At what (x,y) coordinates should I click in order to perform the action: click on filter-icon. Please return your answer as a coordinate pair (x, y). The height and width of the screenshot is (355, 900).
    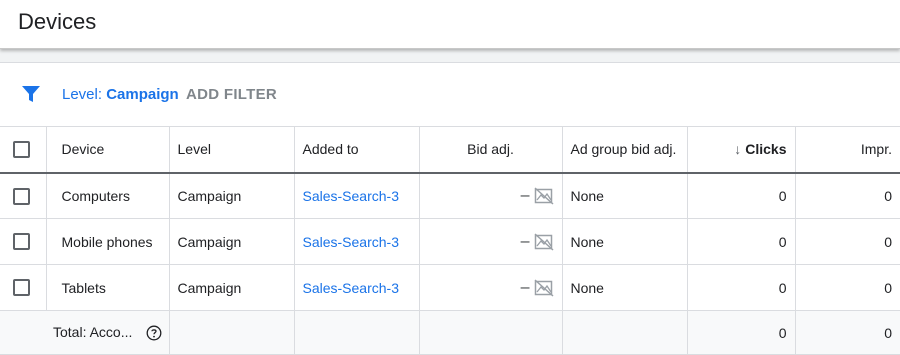
    Looking at the image, I should click on (31, 94).